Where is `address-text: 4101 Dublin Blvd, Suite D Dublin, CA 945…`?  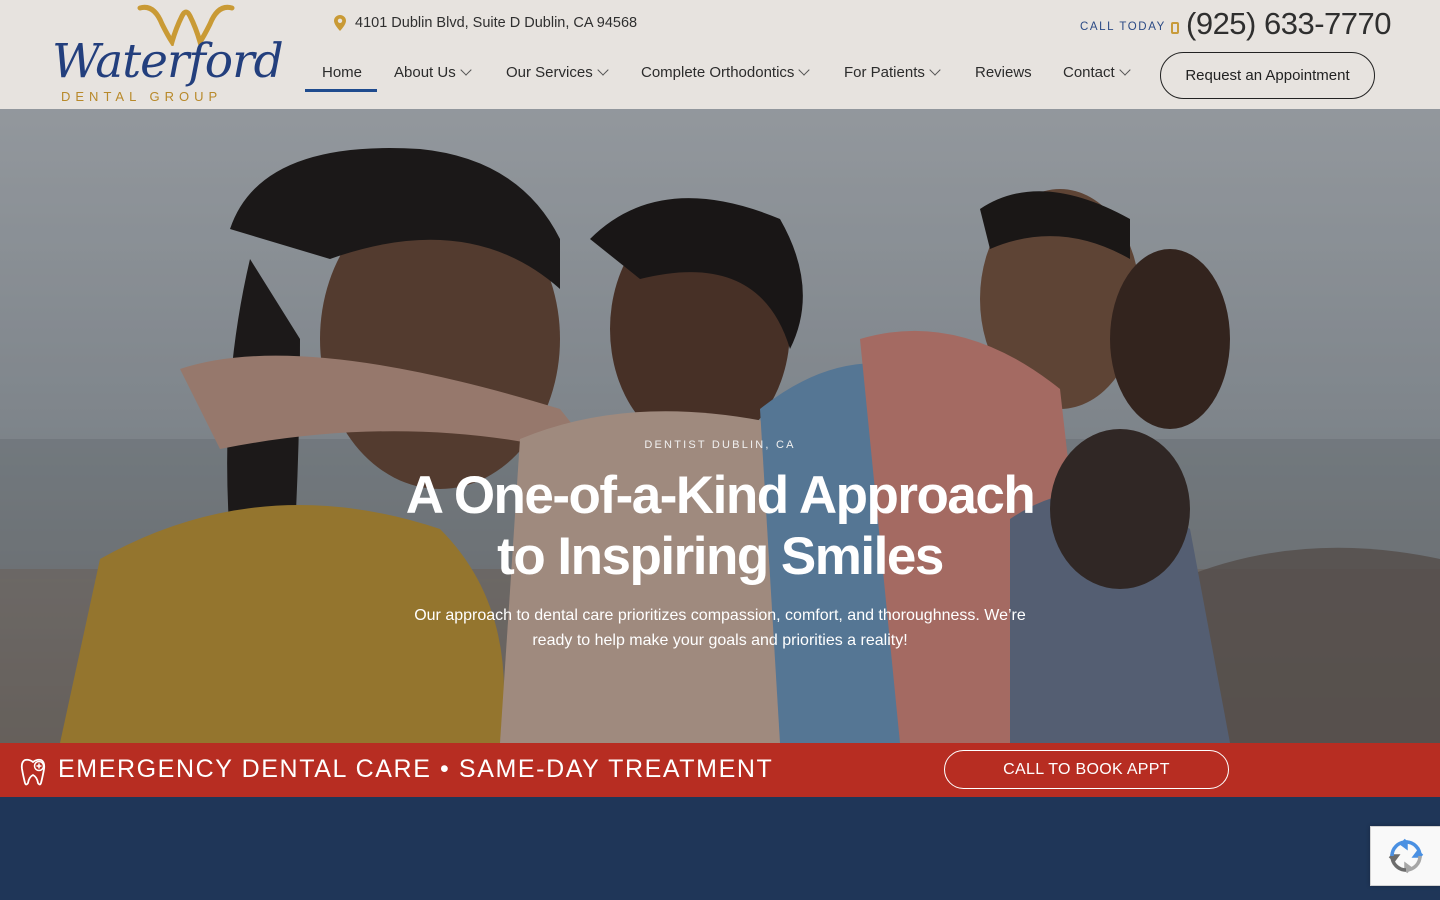
address-text: 4101 Dublin Blvd, Suite D Dublin, CA 945… is located at coordinates (496, 23).